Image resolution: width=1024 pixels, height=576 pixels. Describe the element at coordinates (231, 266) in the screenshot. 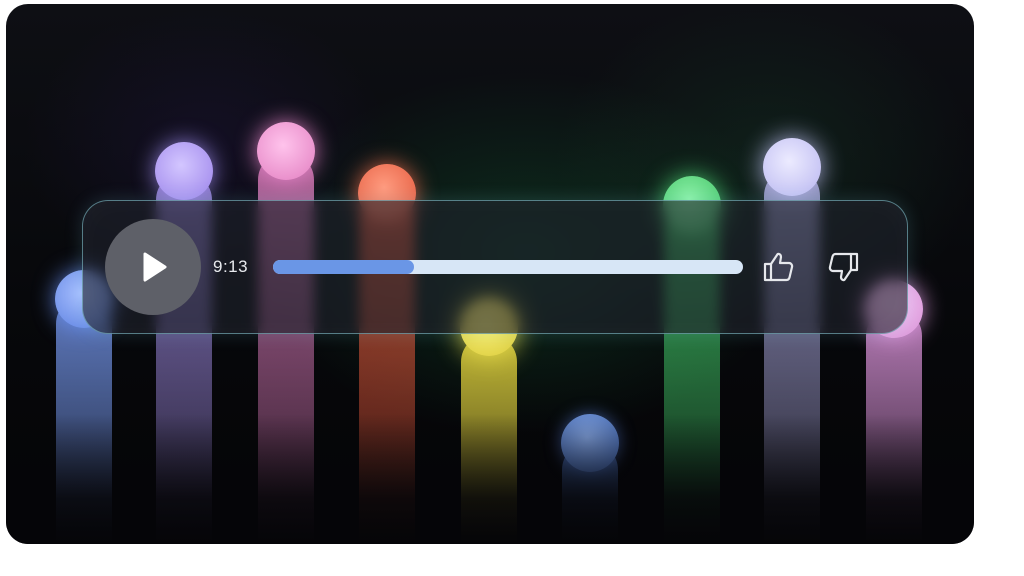

I see `elapsed-time: 9:13` at that location.